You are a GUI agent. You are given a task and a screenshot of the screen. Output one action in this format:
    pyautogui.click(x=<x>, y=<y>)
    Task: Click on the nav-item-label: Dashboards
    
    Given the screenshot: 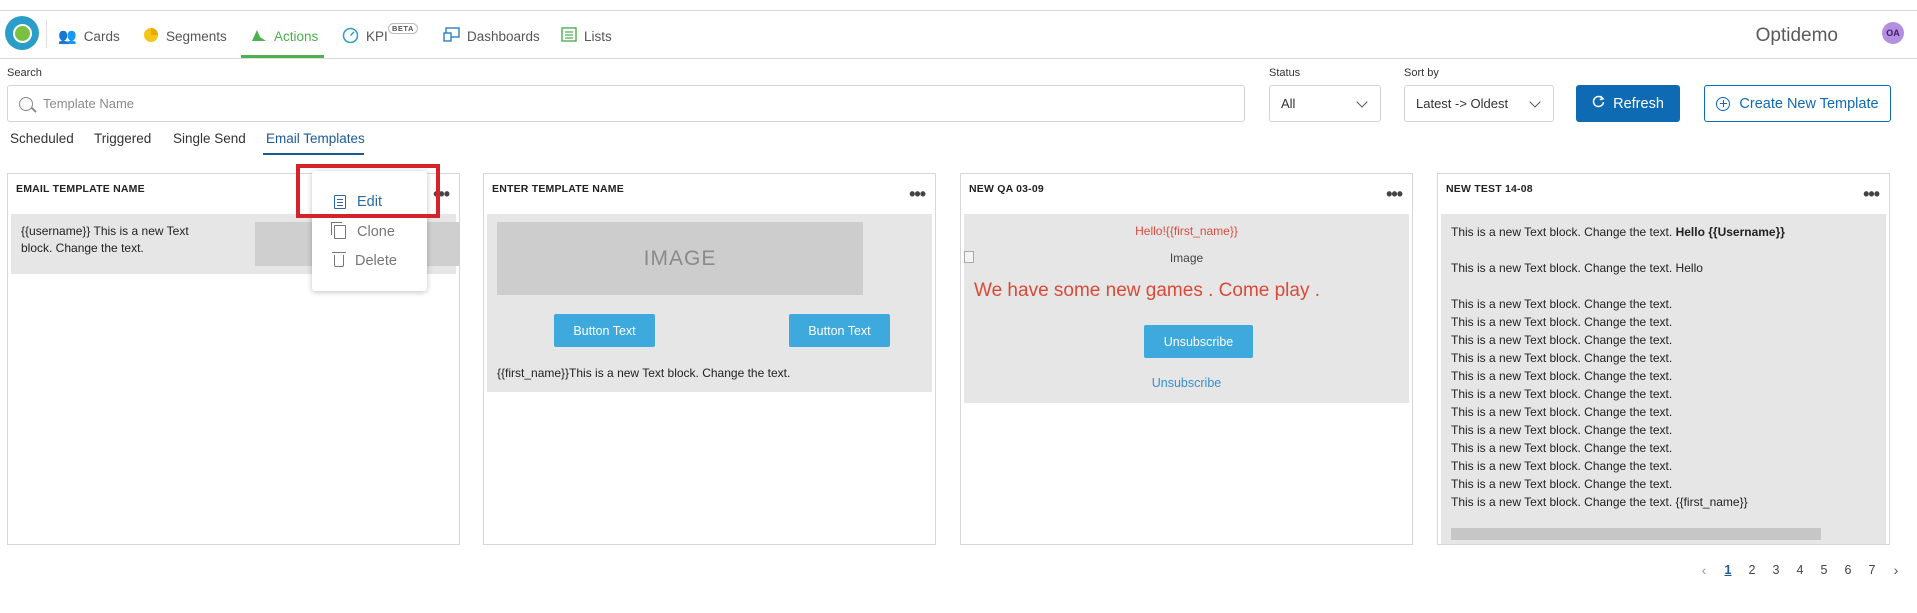 What is the action you would take?
    pyautogui.click(x=503, y=36)
    